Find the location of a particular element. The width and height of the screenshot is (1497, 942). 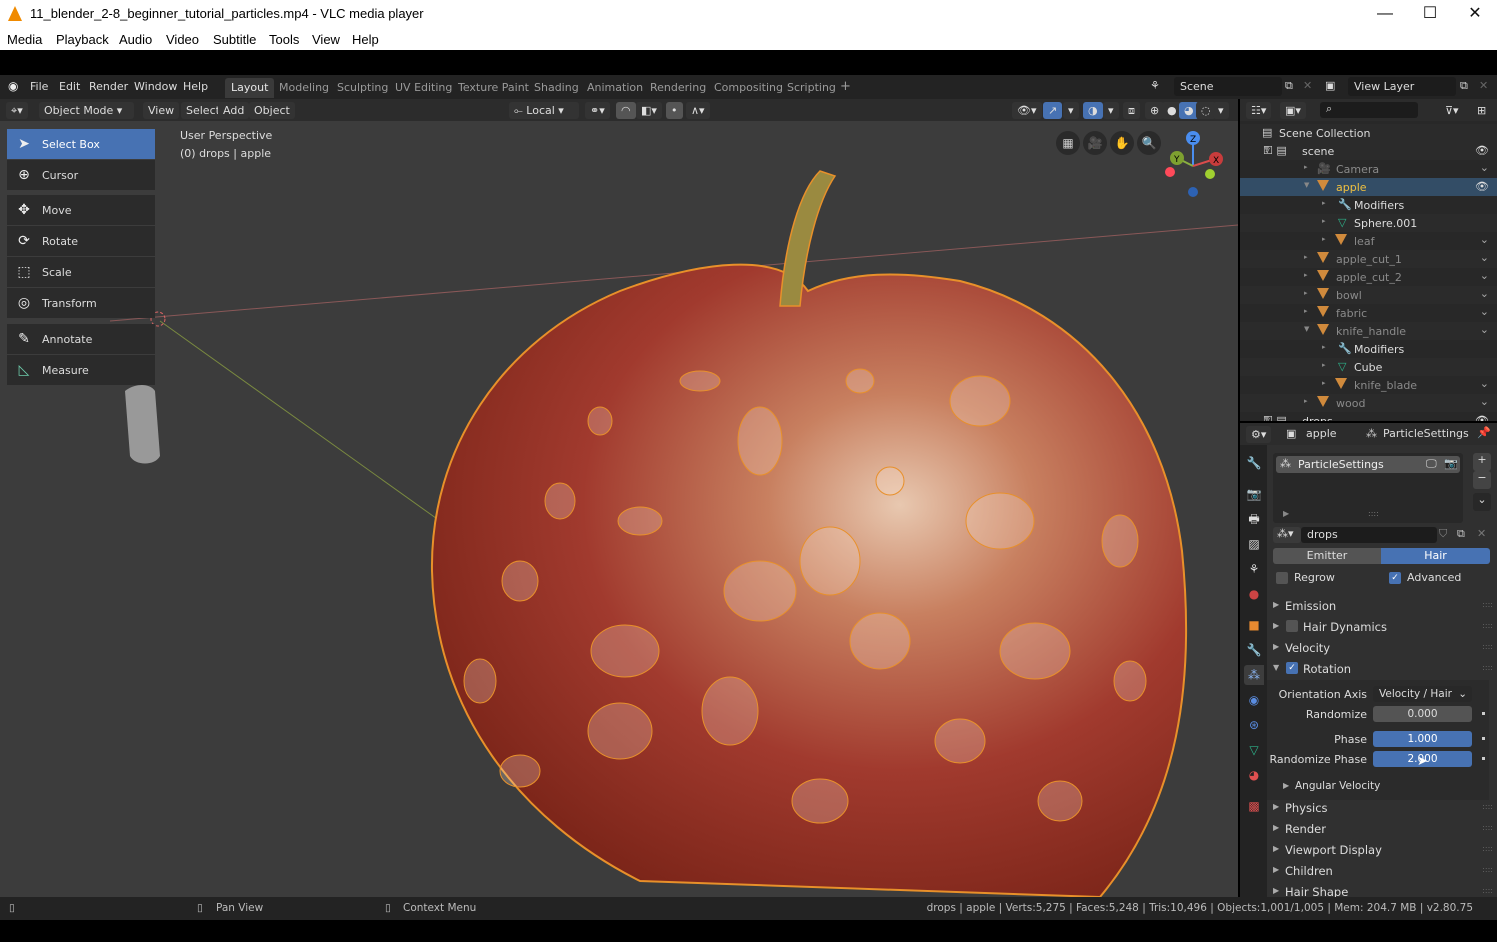

scene-selector-icon: ⚘ is located at coordinates (1155, 85).